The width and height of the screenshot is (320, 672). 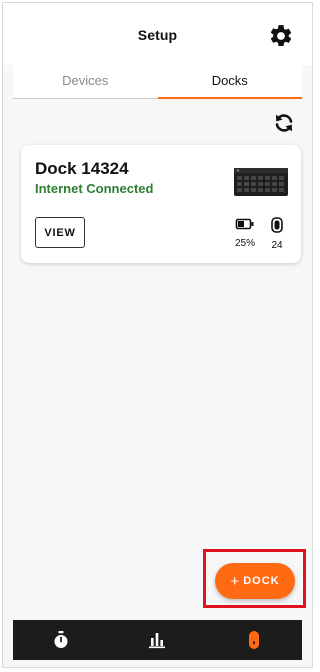 What do you see at coordinates (284, 123) in the screenshot?
I see `refresh-icon` at bounding box center [284, 123].